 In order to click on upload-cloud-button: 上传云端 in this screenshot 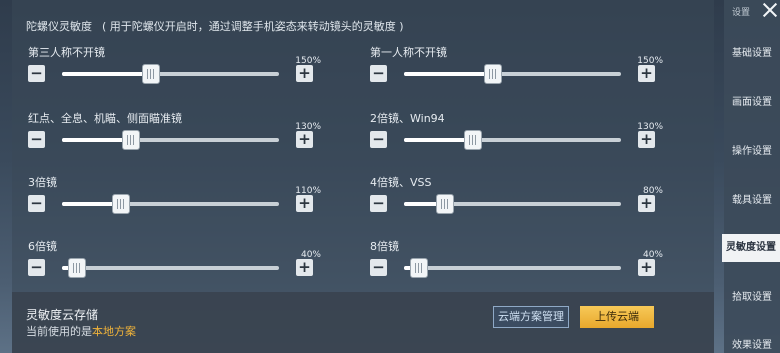, I will do `click(617, 317)`.